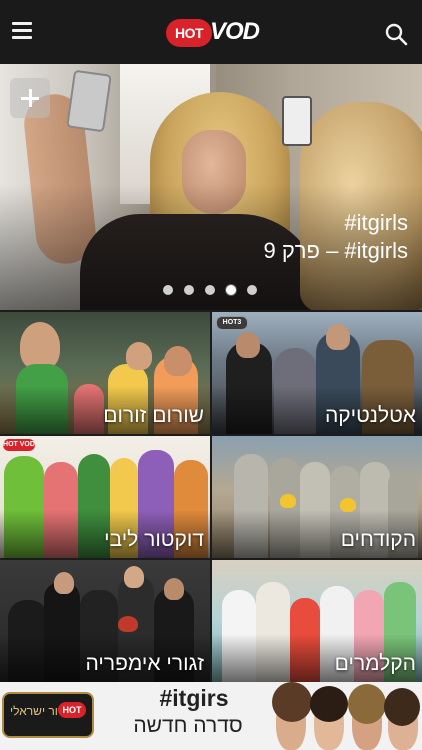 This screenshot has height=750, width=422. I want to click on top-bar: HOT VOD, so click(211, 32).